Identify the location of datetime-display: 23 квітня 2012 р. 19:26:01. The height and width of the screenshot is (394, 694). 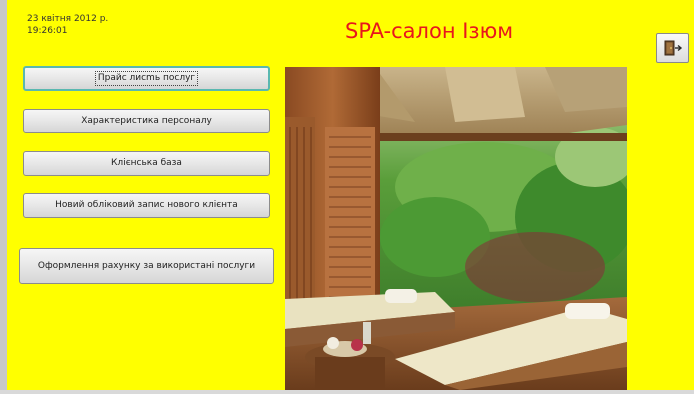
(67, 25).